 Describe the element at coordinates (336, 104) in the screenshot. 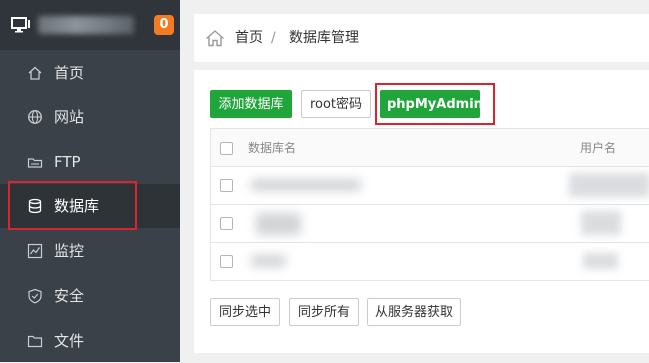

I see `root-password-button: root密码` at that location.